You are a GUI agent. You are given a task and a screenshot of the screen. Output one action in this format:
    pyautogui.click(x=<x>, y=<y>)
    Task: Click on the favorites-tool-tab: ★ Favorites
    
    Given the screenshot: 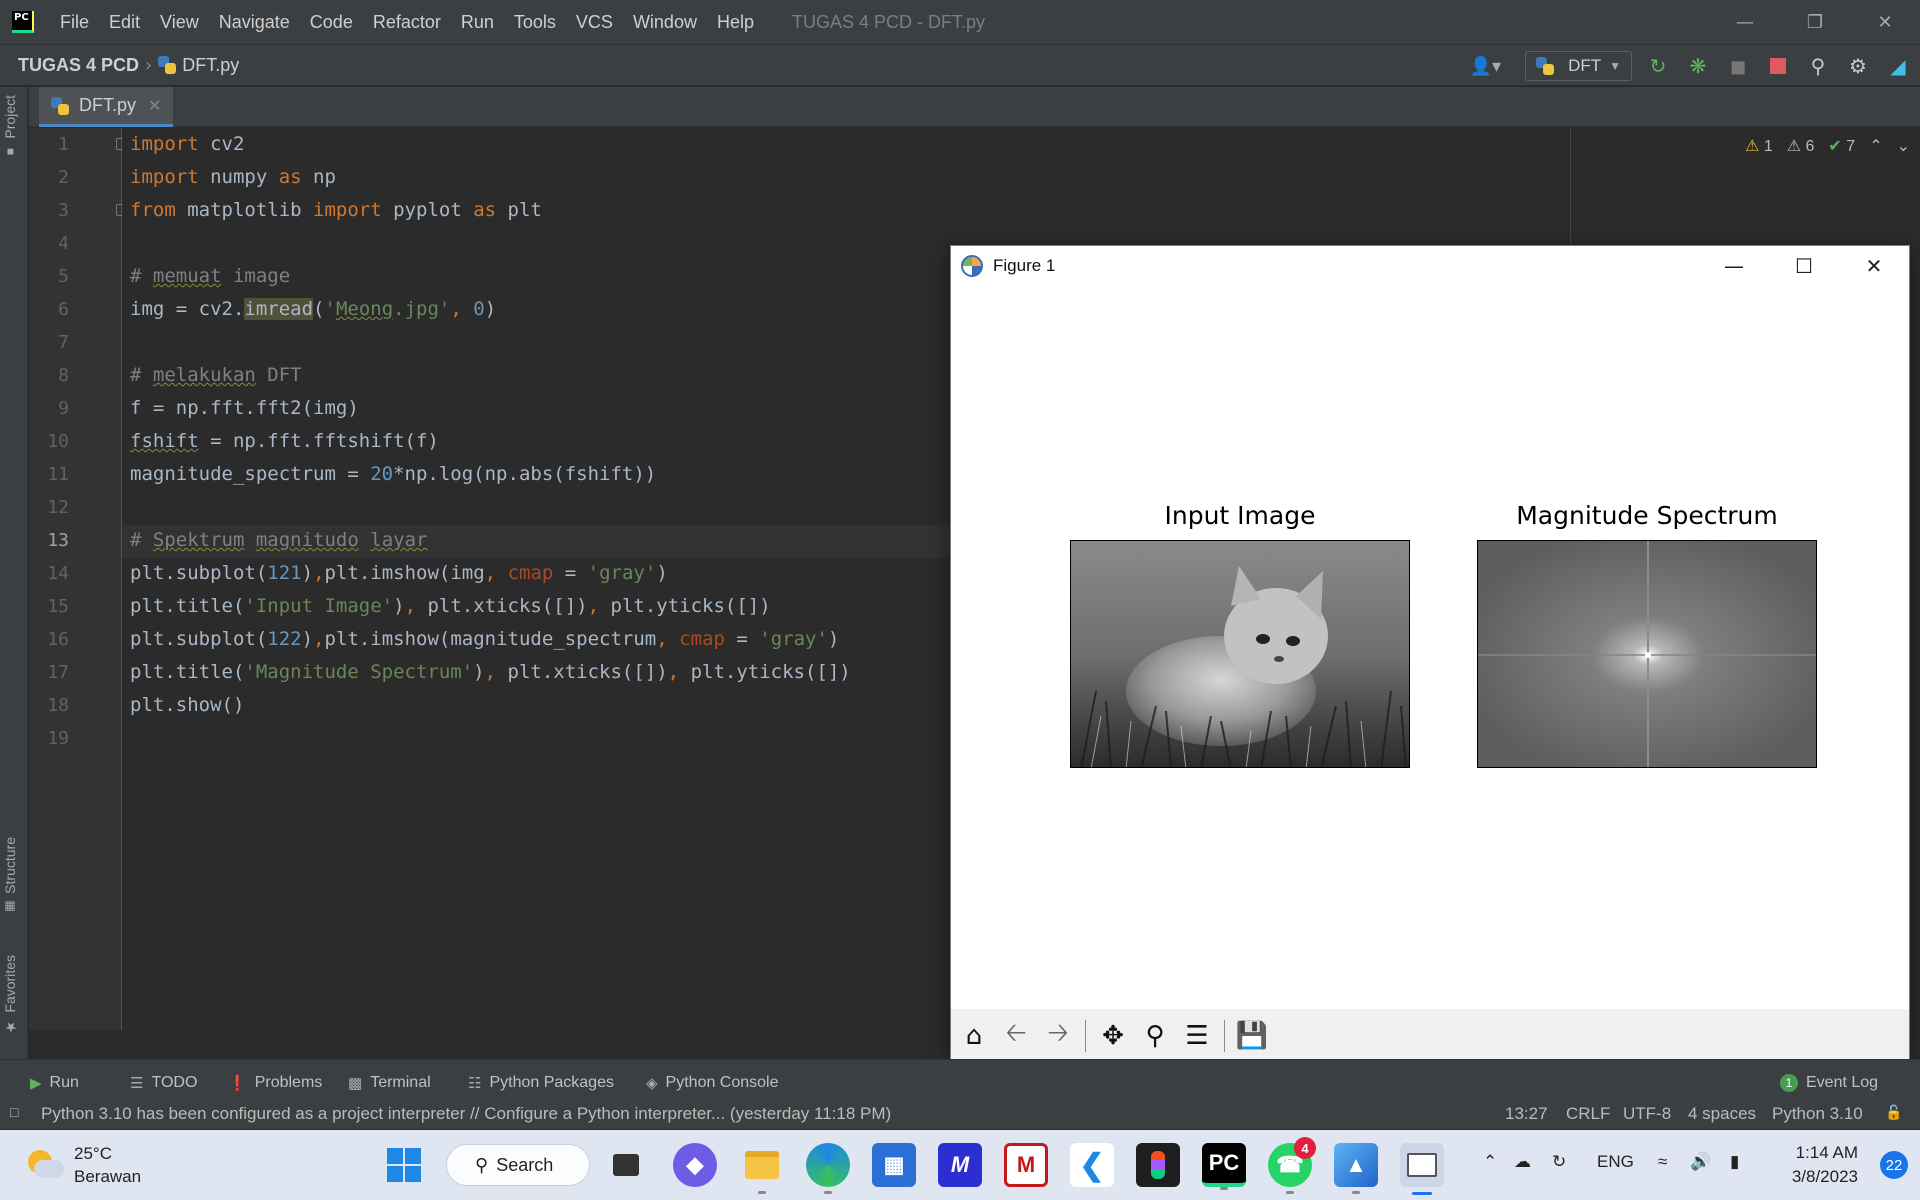 What is the action you would take?
    pyautogui.click(x=10, y=995)
    